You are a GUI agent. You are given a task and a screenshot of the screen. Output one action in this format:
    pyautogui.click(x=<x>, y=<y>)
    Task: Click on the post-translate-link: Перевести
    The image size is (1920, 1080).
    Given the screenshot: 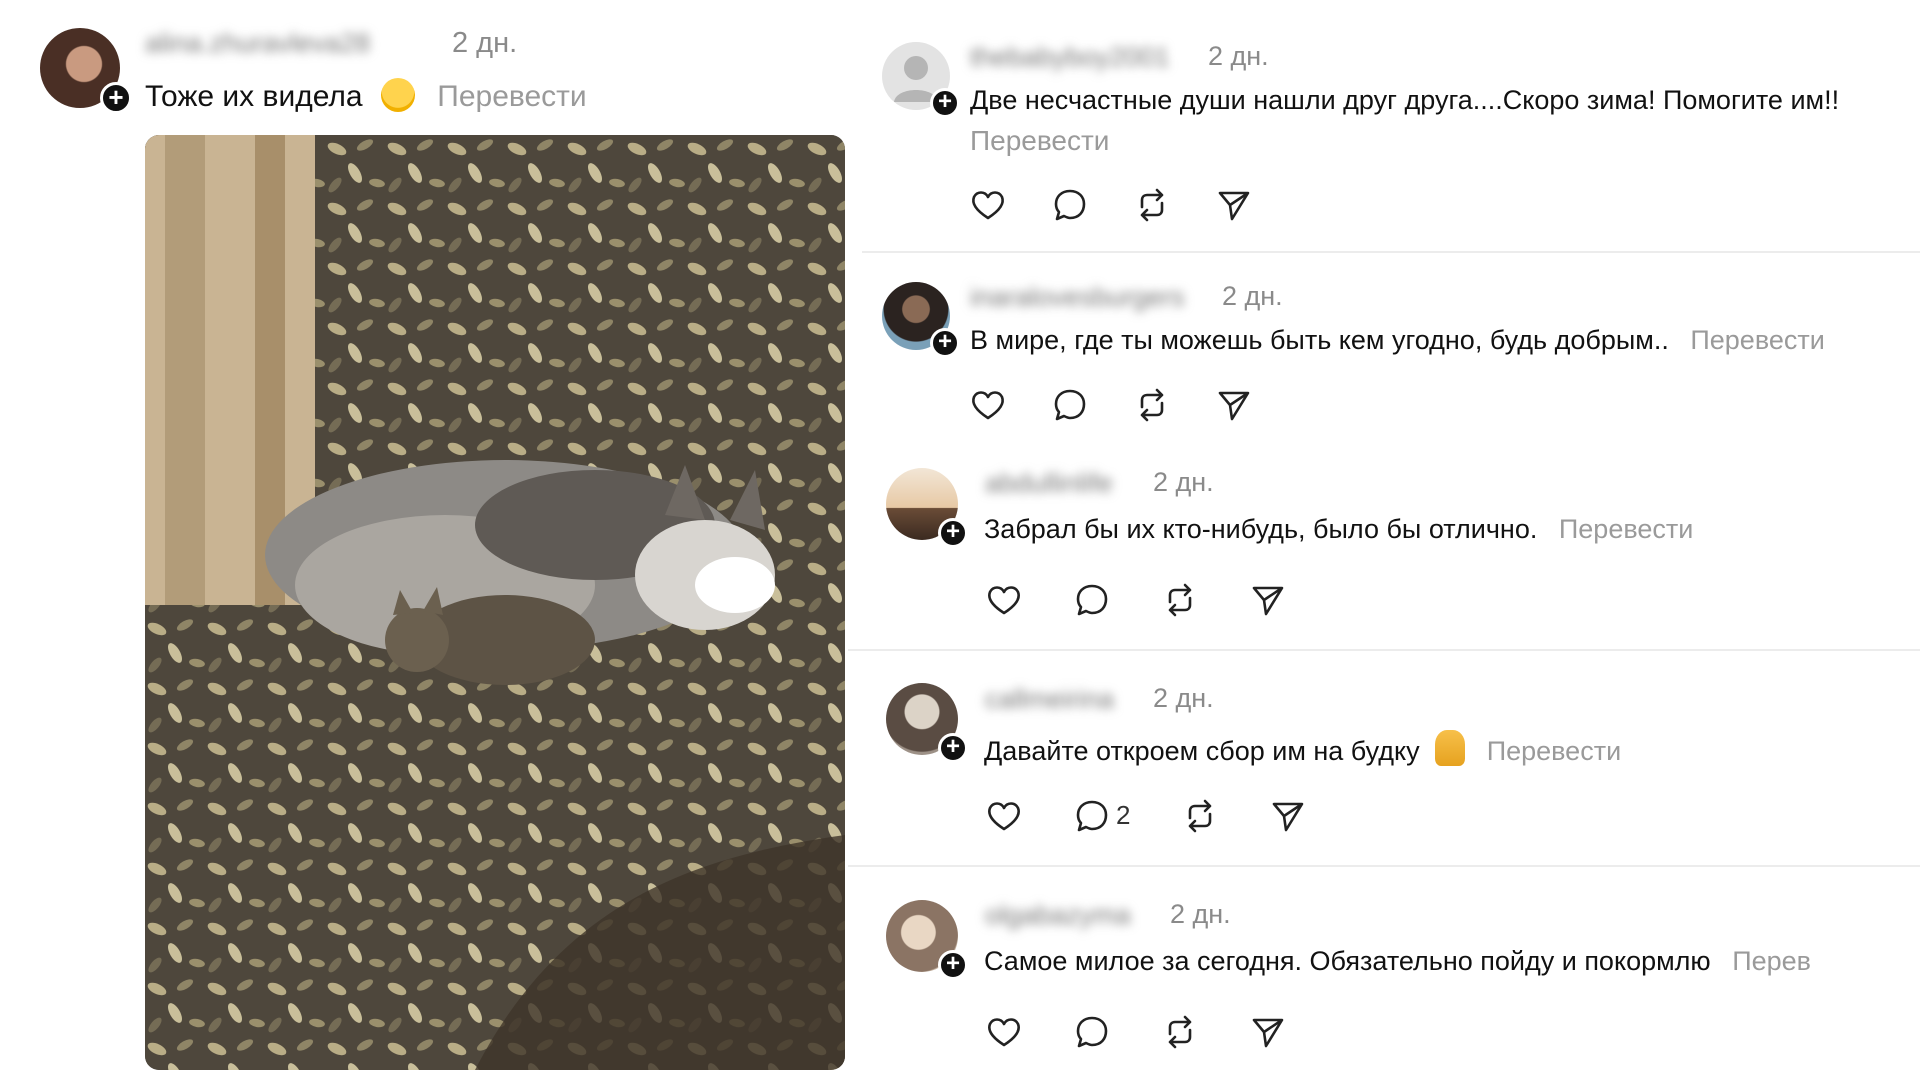 What is the action you would take?
    pyautogui.click(x=511, y=96)
    